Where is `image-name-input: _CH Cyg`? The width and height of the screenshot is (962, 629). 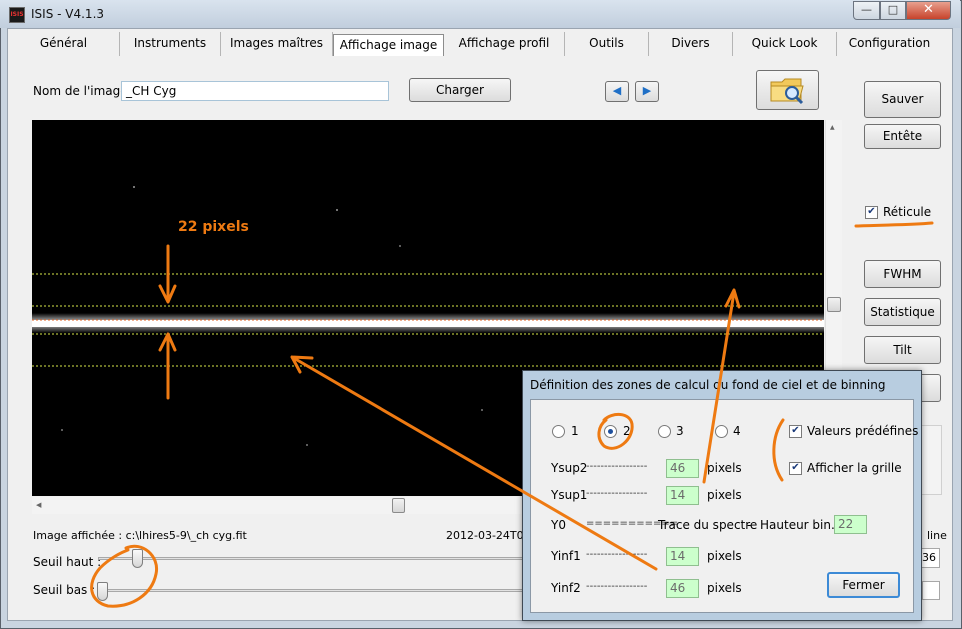
image-name-input: _CH Cyg is located at coordinates (255, 91).